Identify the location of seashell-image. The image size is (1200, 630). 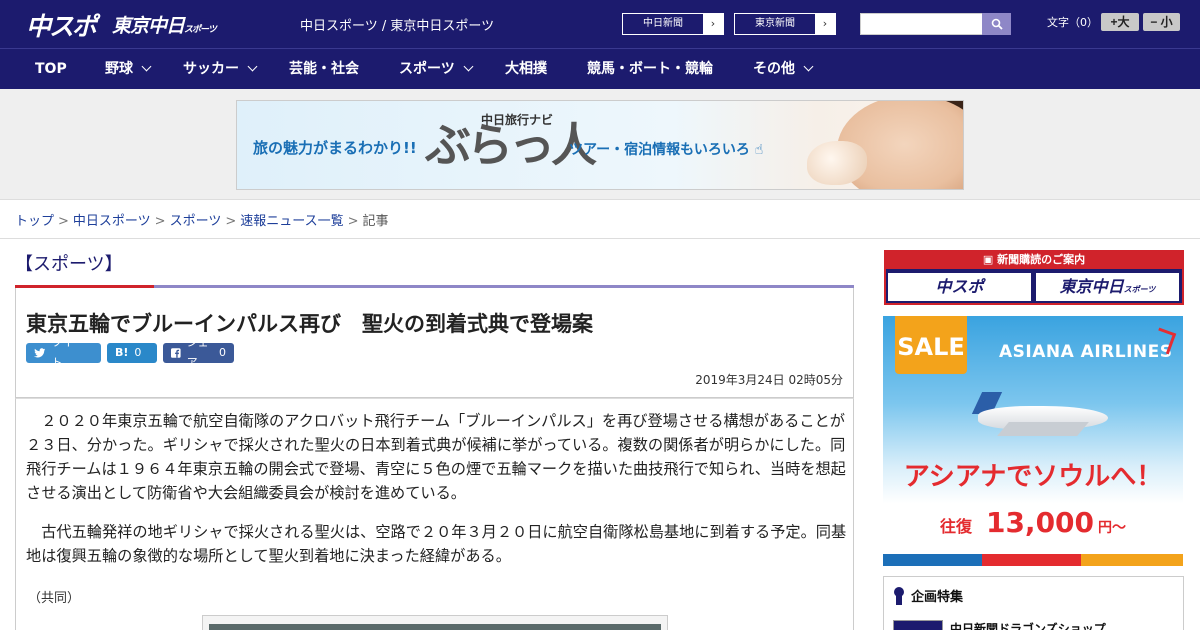
(837, 163).